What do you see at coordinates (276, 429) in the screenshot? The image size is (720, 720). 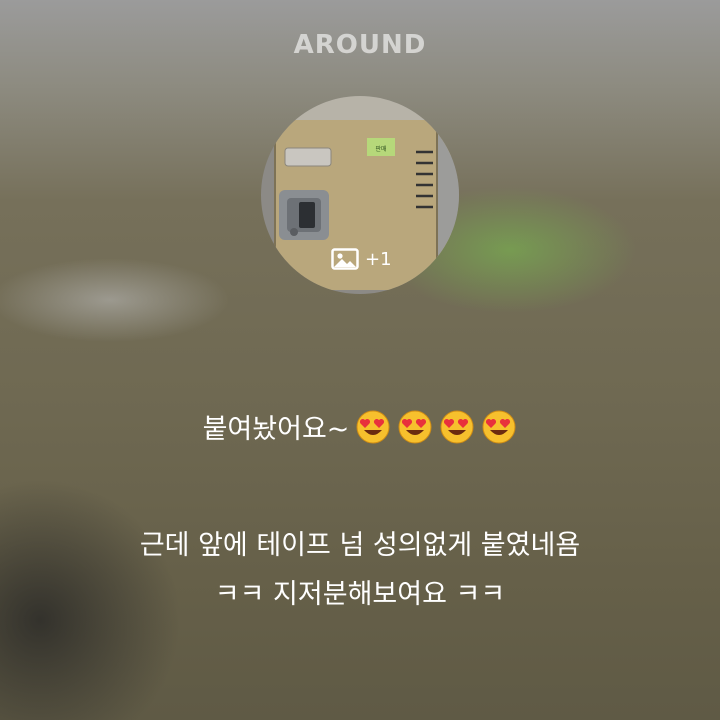 I see `post-text-line-1-text: 붙여놨어요~` at bounding box center [276, 429].